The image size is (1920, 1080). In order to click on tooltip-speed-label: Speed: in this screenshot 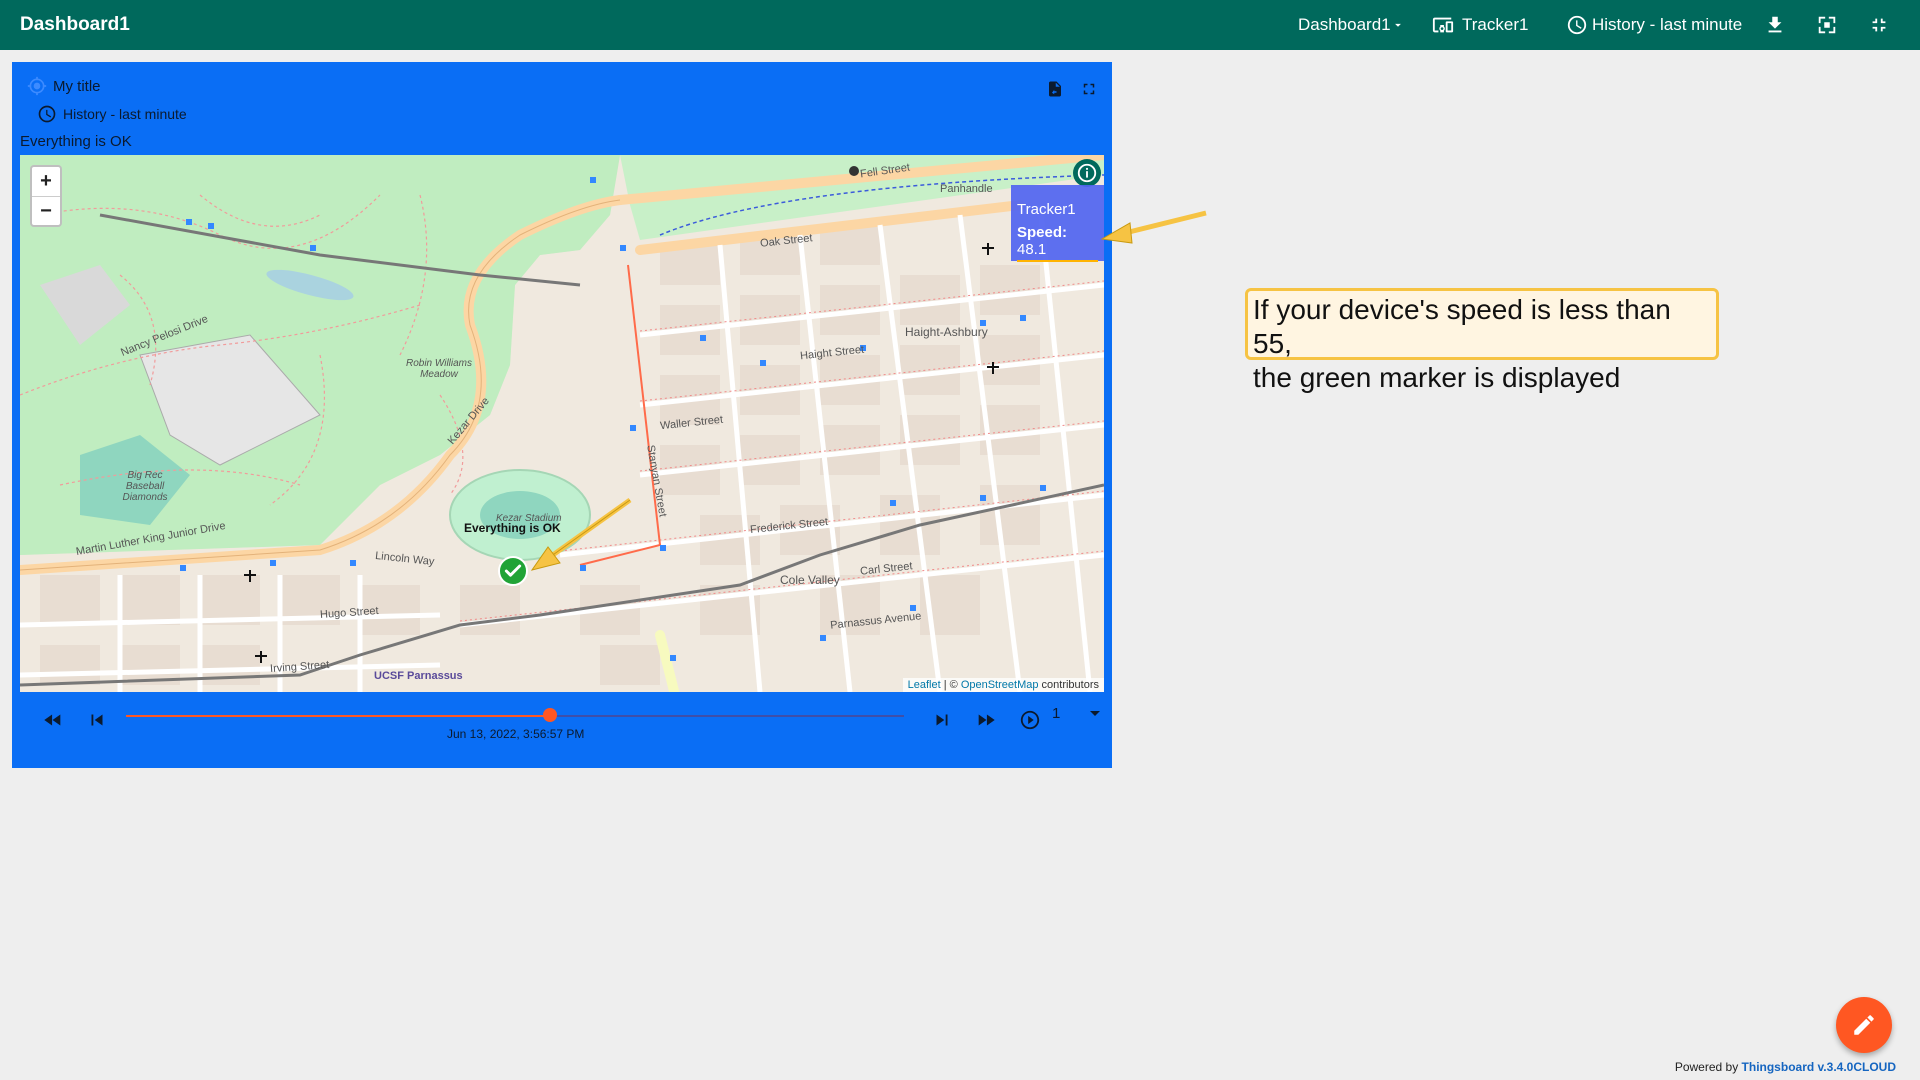, I will do `click(1042, 232)`.